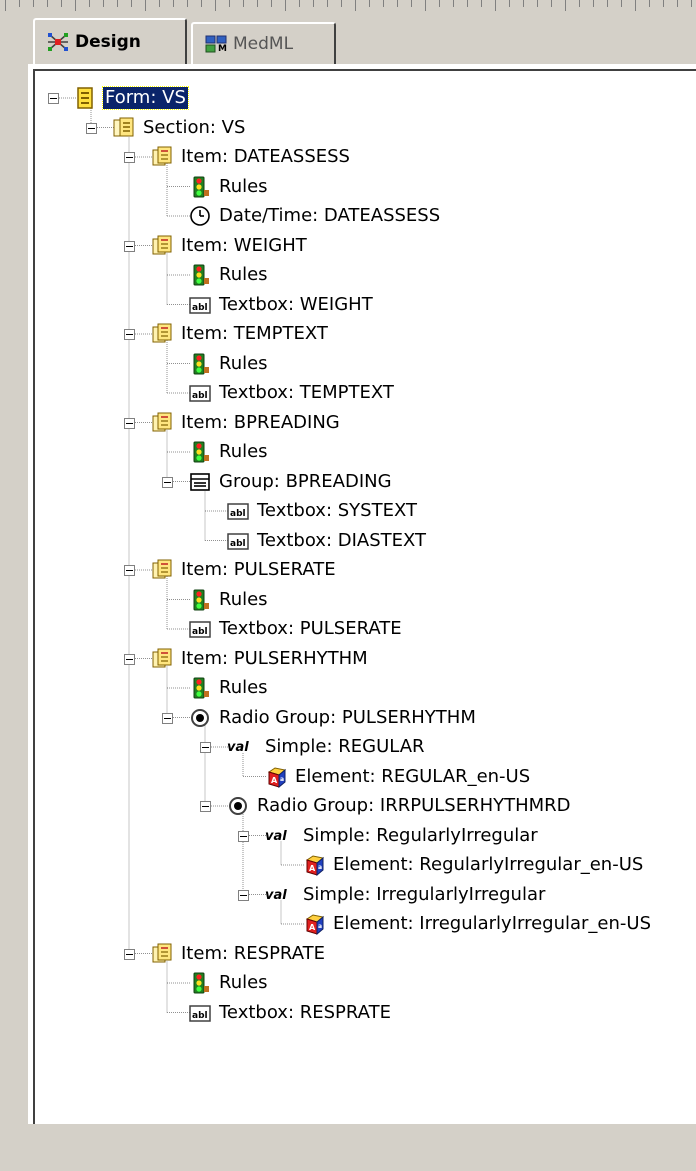 This screenshot has width=696, height=1171. What do you see at coordinates (330, 215) in the screenshot?
I see `tree-node-label: Date/Time: DATEASSESS` at bounding box center [330, 215].